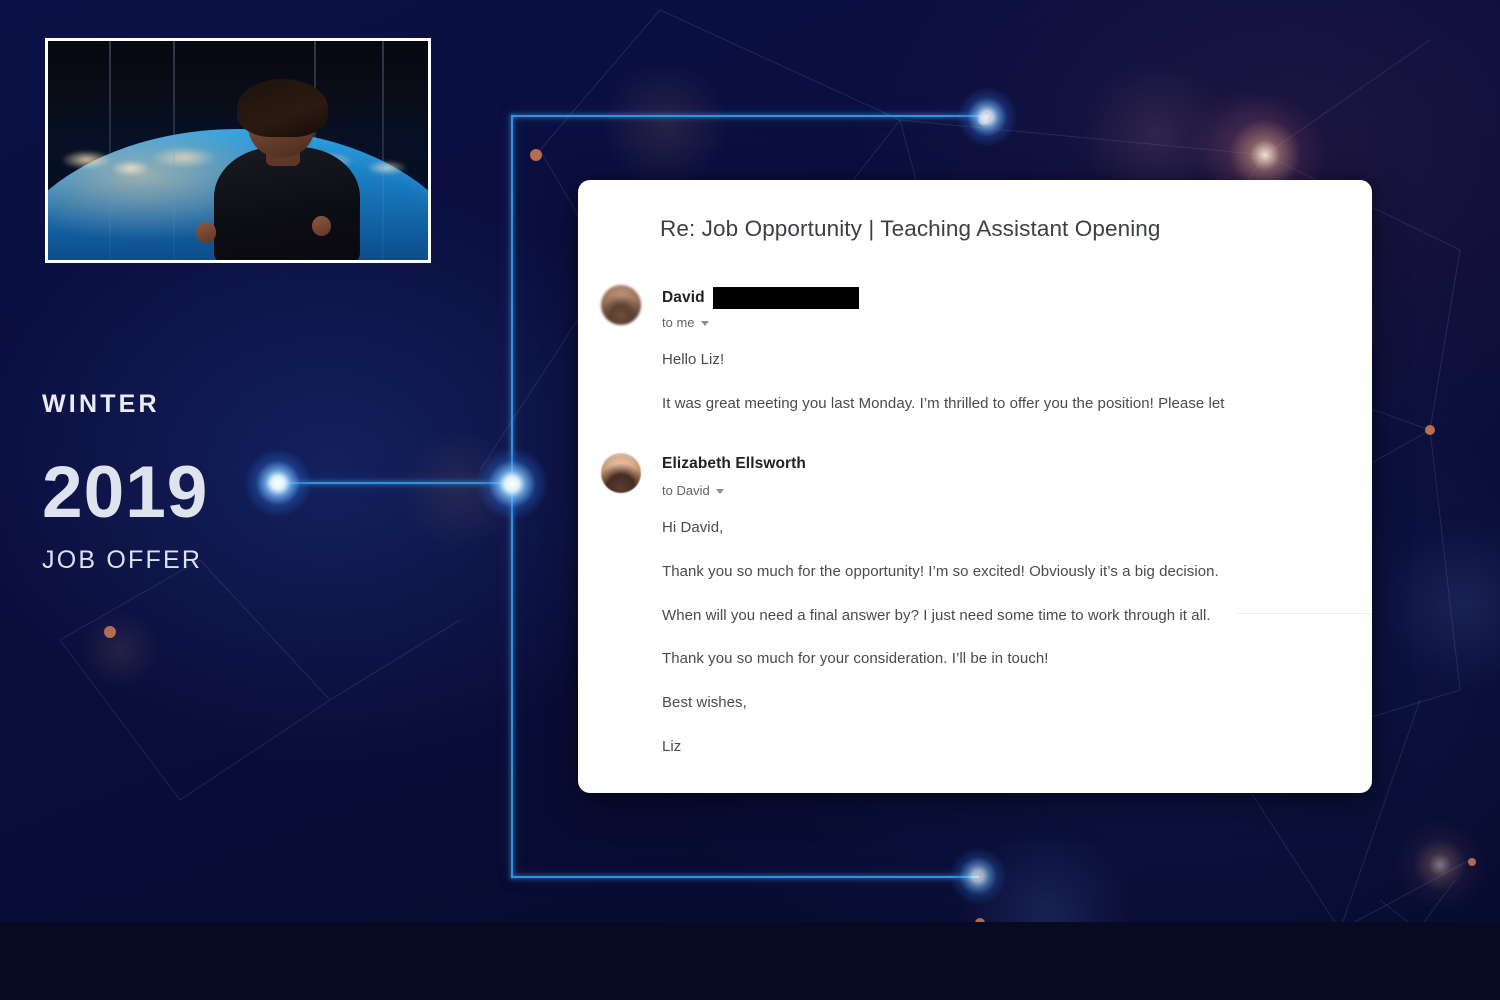 The image size is (1500, 1000). What do you see at coordinates (678, 322) in the screenshot?
I see `recipient-label: to me` at bounding box center [678, 322].